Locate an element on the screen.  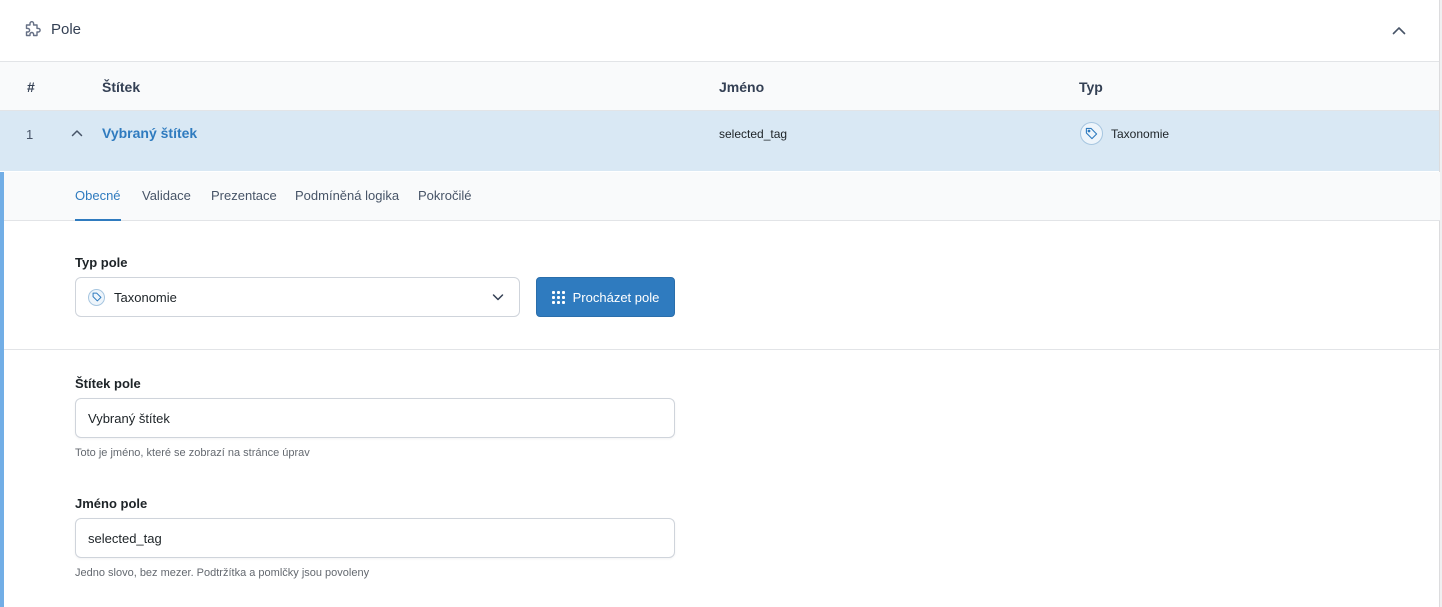
browse-fields-button: Procházet pole is located at coordinates (605, 297).